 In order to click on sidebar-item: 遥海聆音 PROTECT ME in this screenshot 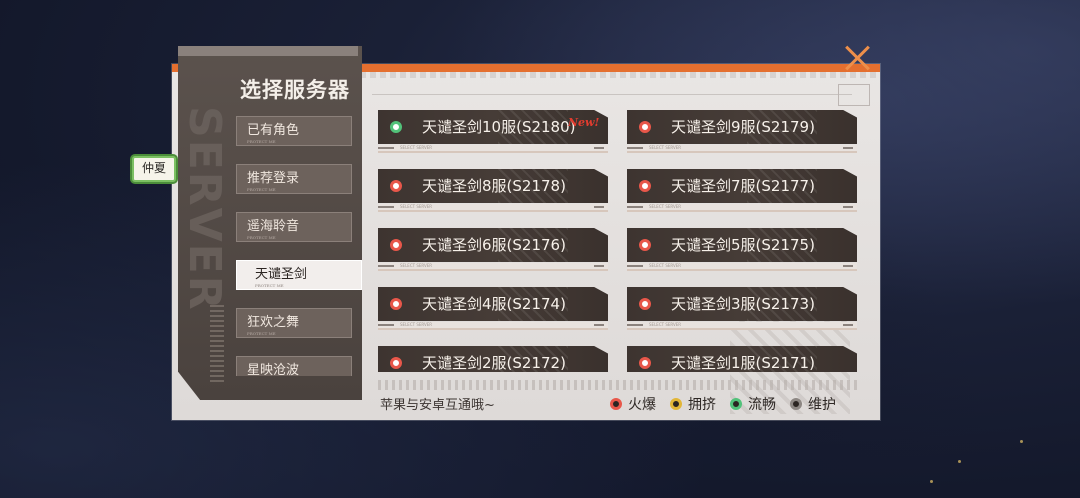, I will do `click(294, 227)`.